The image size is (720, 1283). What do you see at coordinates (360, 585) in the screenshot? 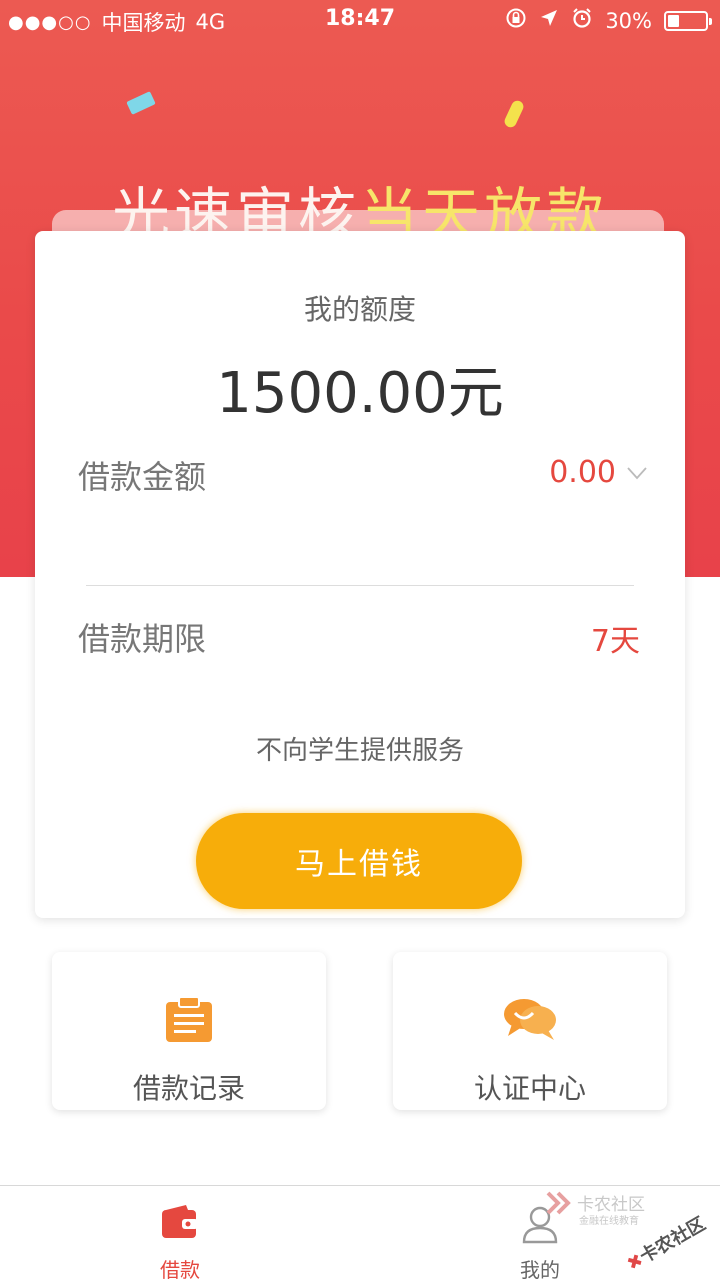
I see `divider` at bounding box center [360, 585].